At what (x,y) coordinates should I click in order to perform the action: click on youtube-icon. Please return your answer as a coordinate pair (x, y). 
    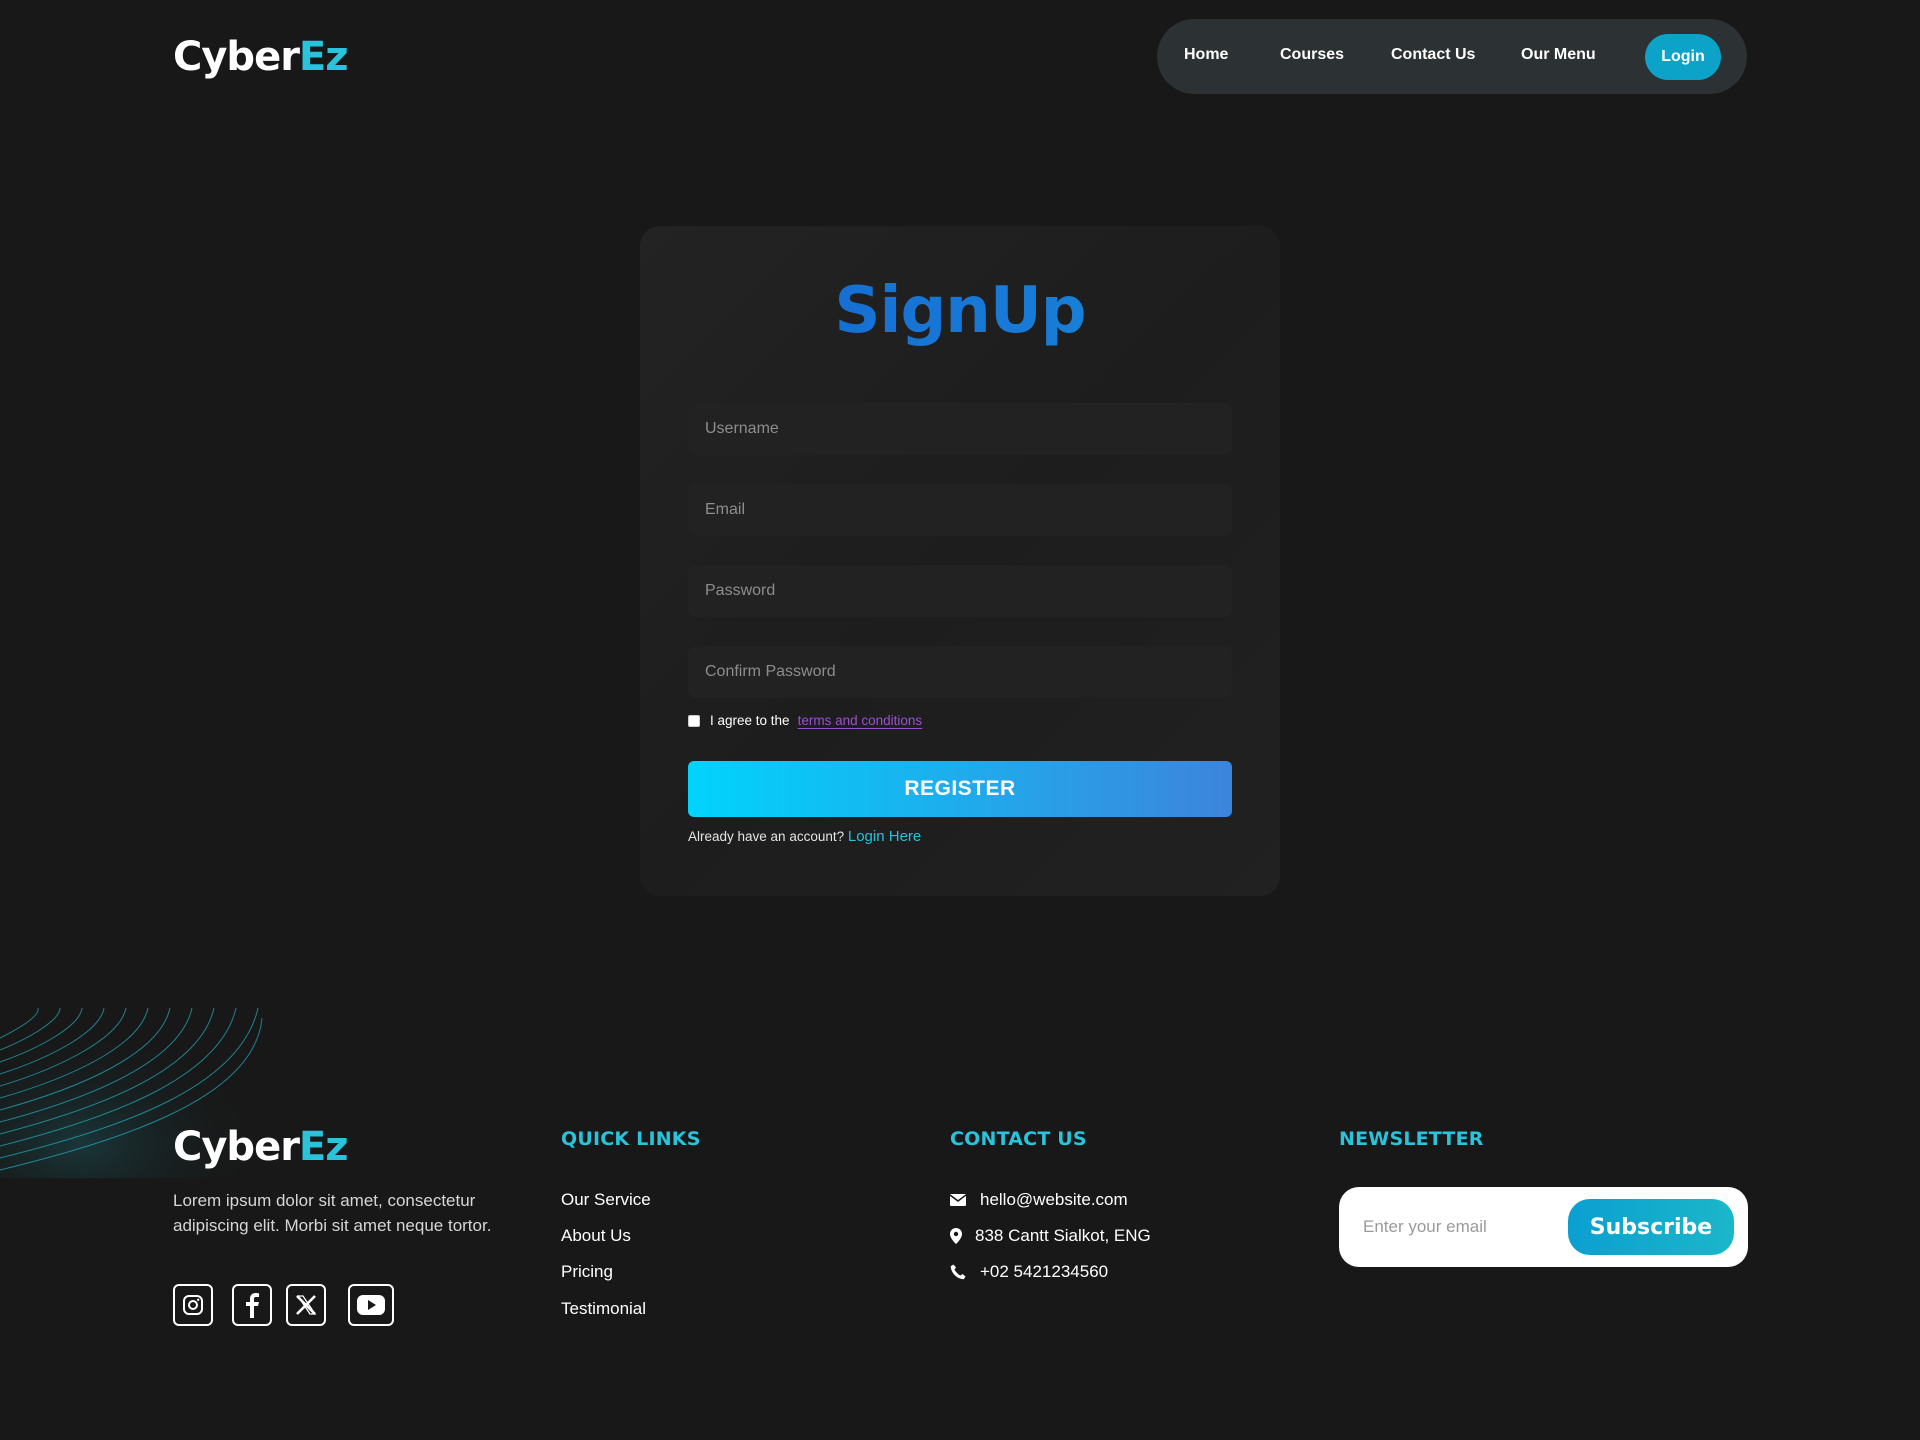
    Looking at the image, I should click on (371, 1305).